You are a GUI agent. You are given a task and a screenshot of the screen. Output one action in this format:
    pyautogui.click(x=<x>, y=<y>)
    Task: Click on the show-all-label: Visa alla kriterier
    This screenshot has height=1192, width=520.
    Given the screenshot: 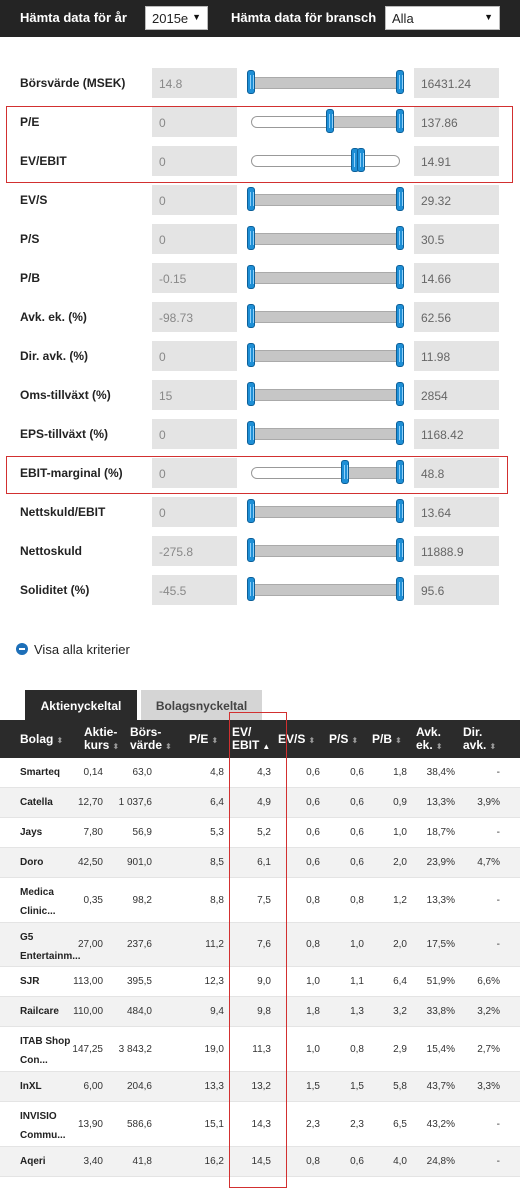 What is the action you would take?
    pyautogui.click(x=82, y=649)
    